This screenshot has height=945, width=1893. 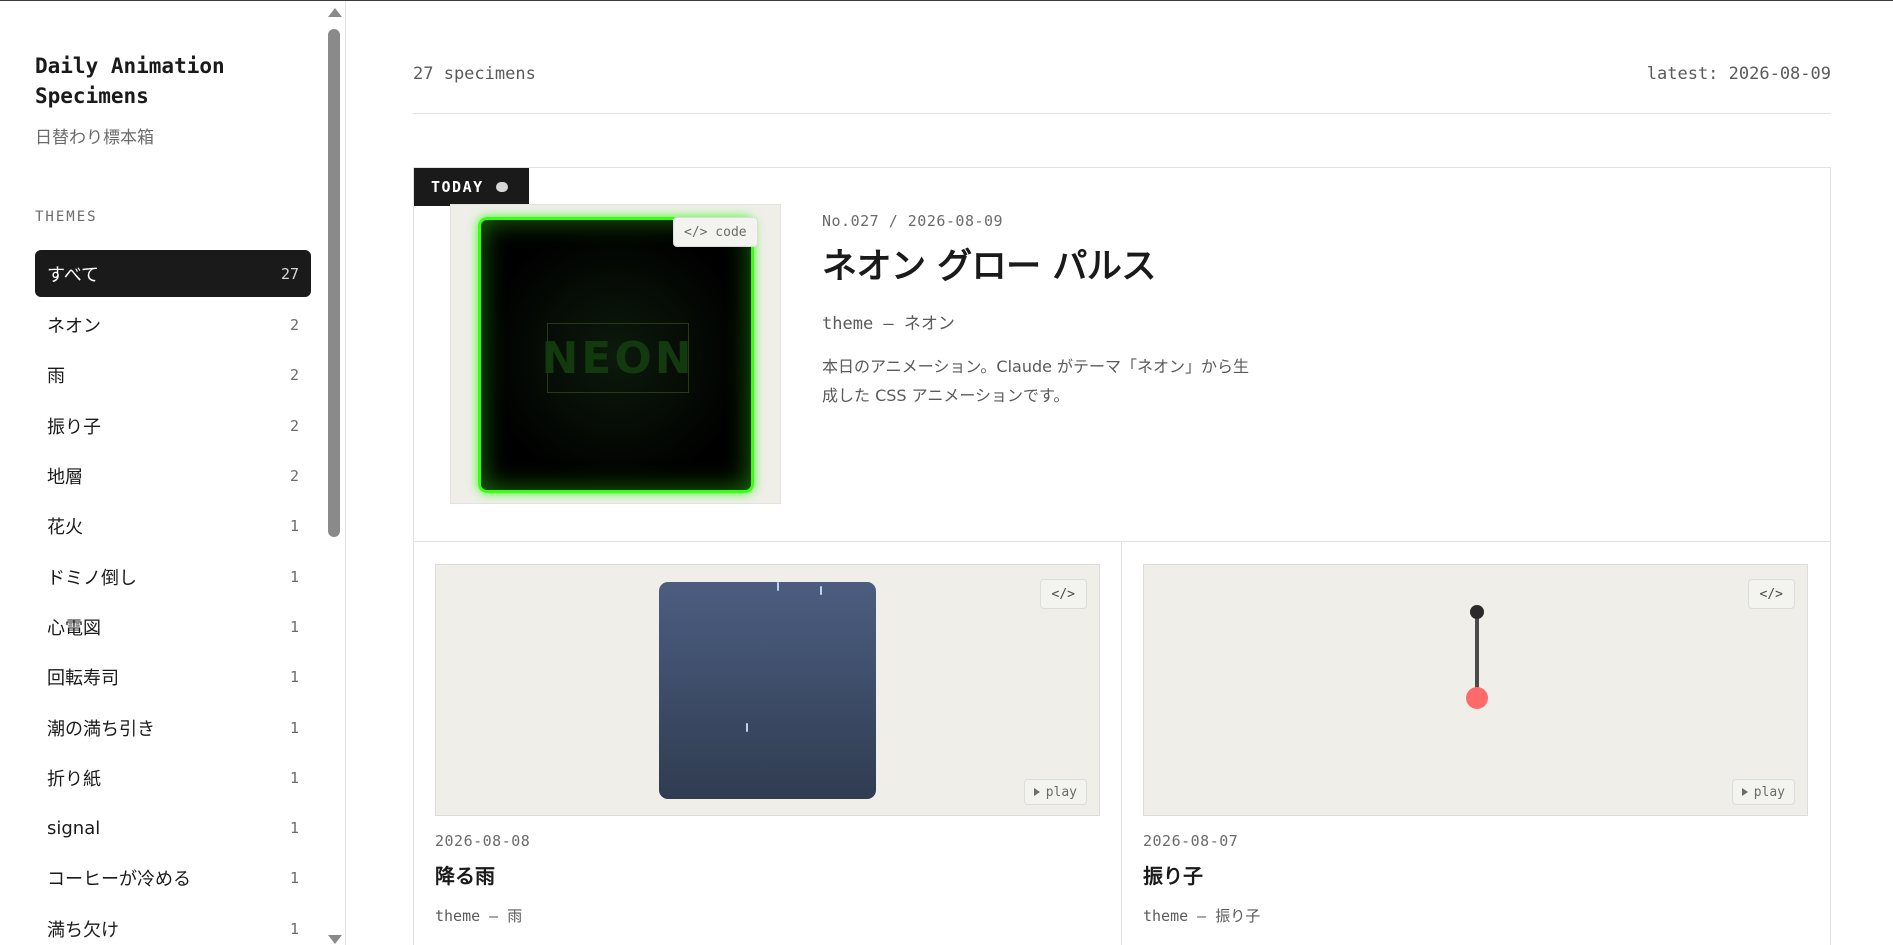 What do you see at coordinates (74, 628) in the screenshot?
I see `theme-label: 心電図` at bounding box center [74, 628].